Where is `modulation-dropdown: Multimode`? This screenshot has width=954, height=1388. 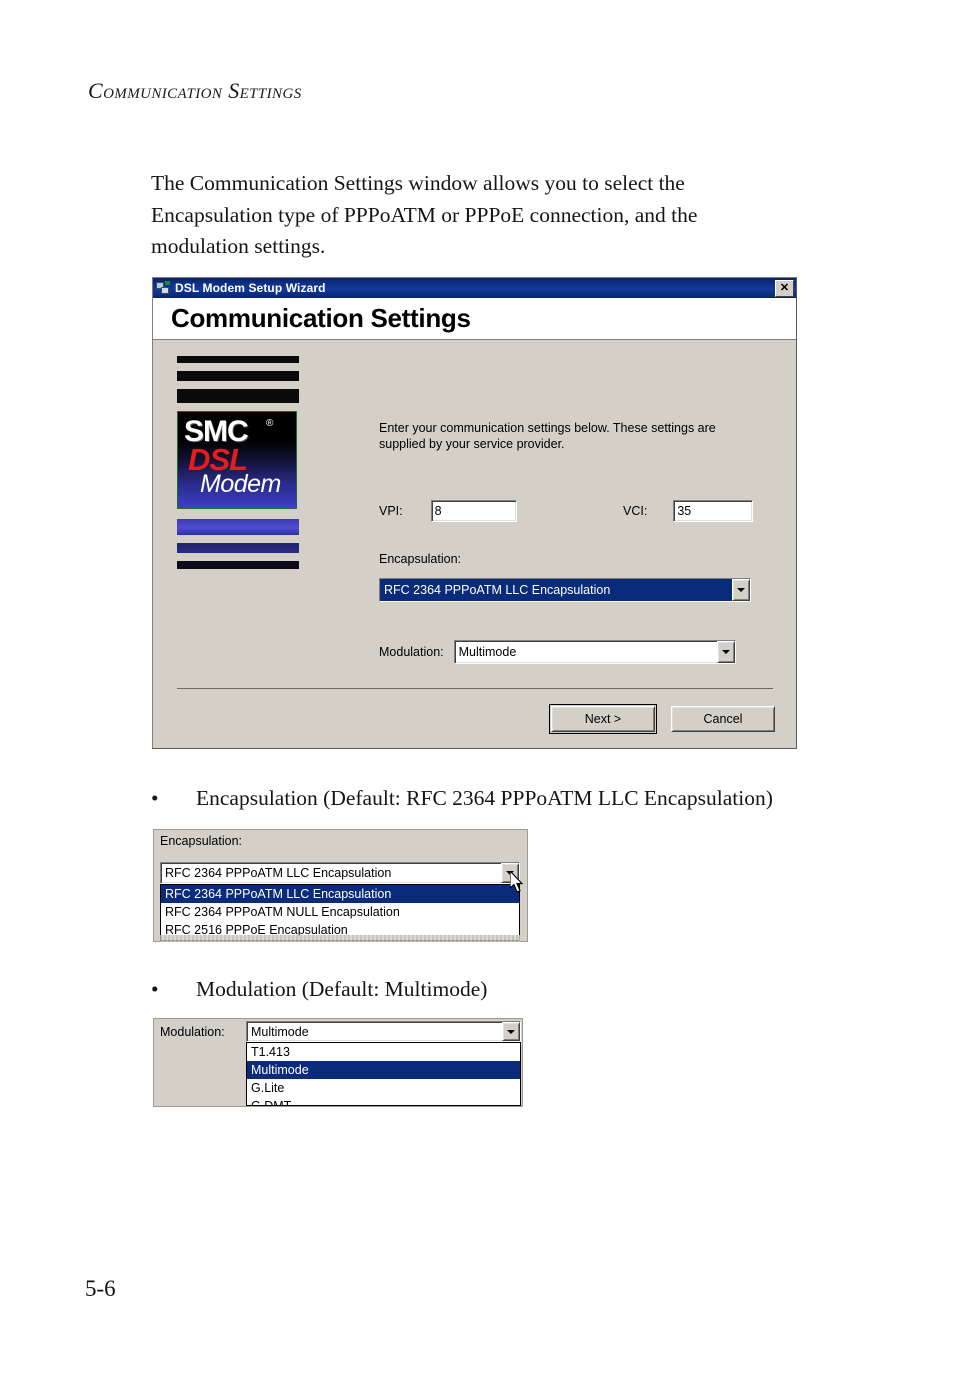
modulation-dropdown: Multimode is located at coordinates (594, 652).